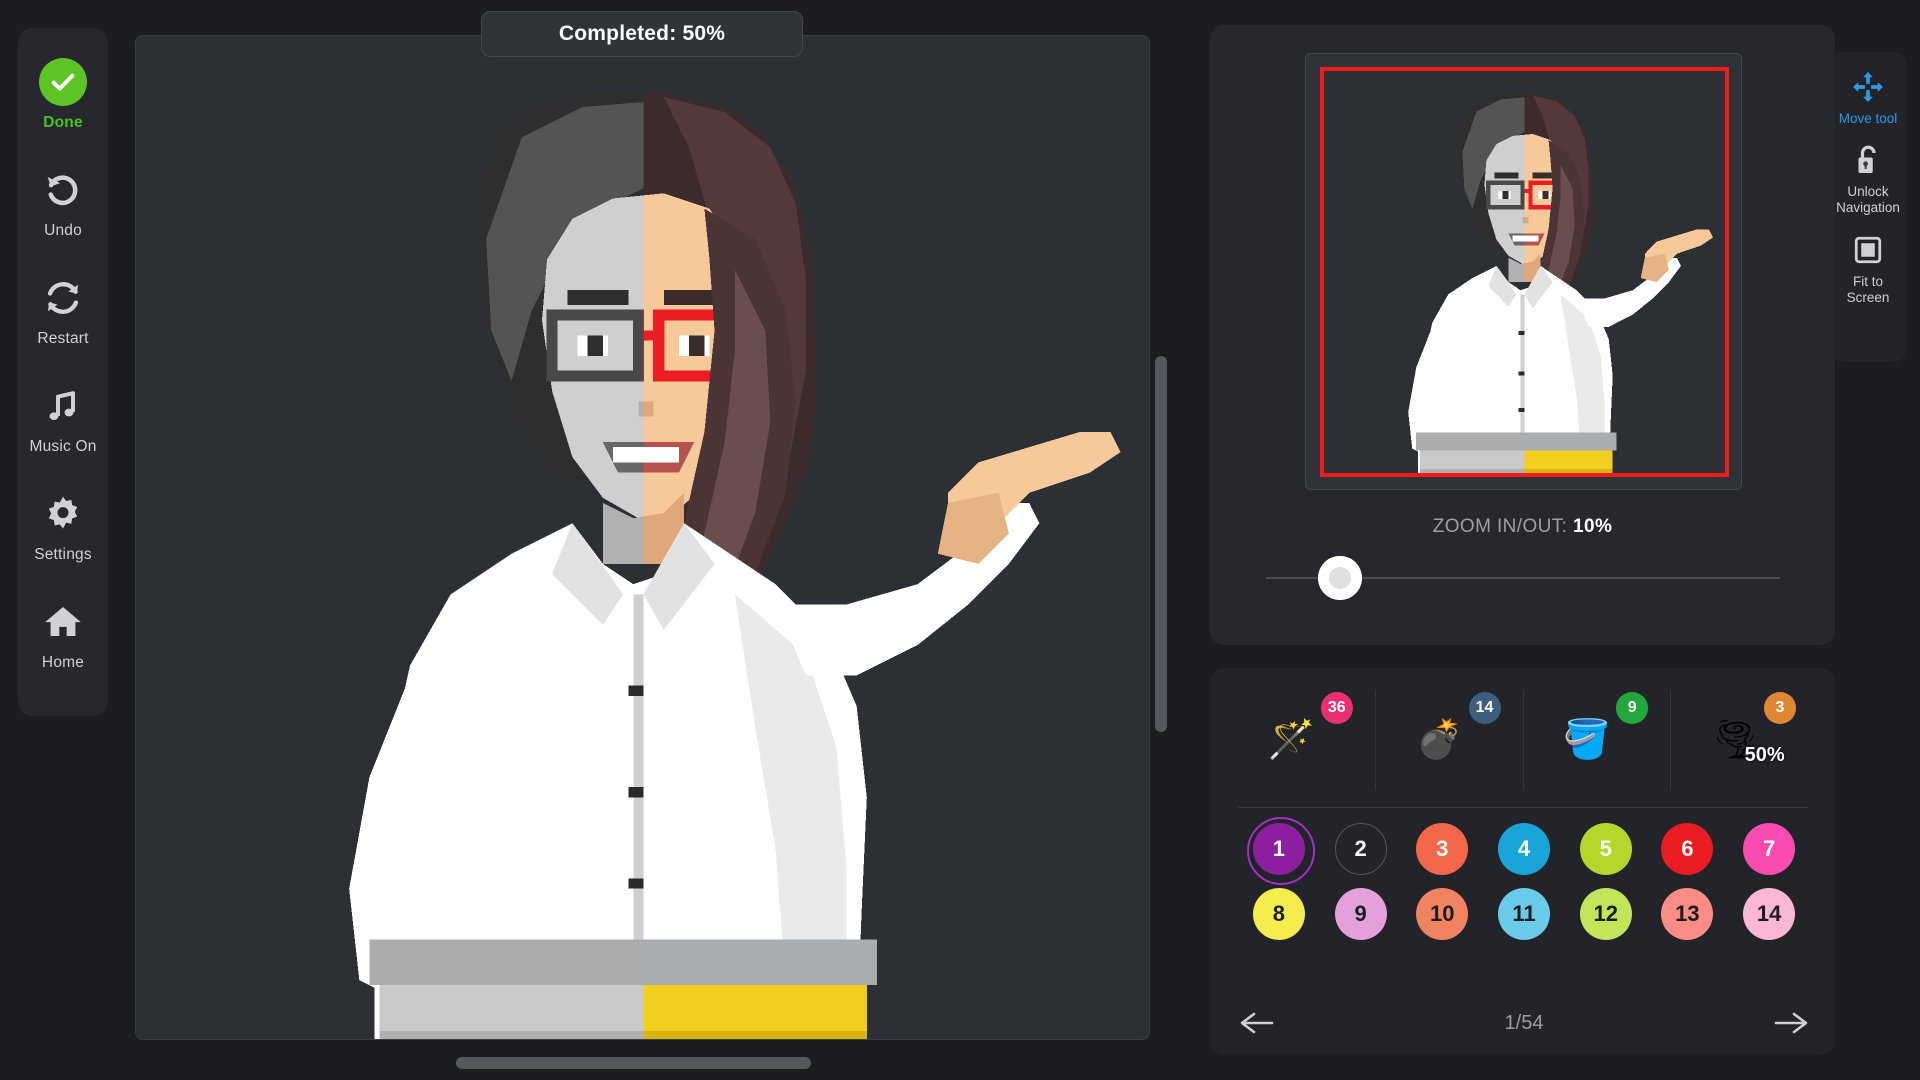 The image size is (1920, 1080). I want to click on color-swatch-8: 8, so click(1278, 914).